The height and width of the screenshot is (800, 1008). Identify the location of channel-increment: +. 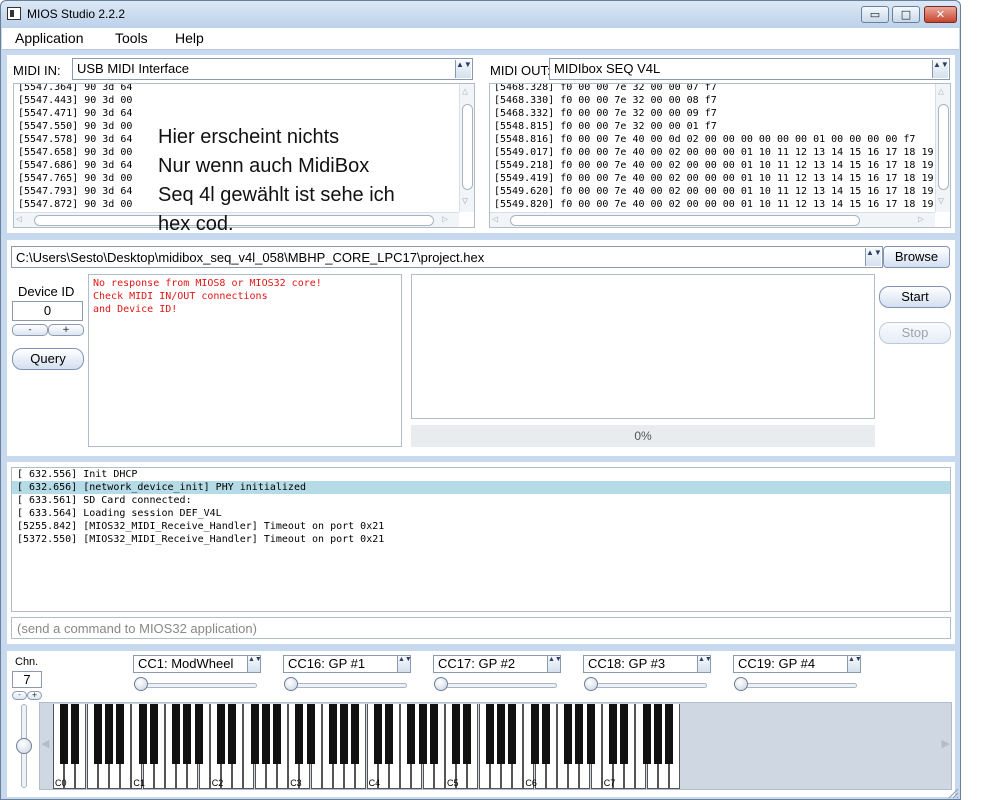
(34, 695).